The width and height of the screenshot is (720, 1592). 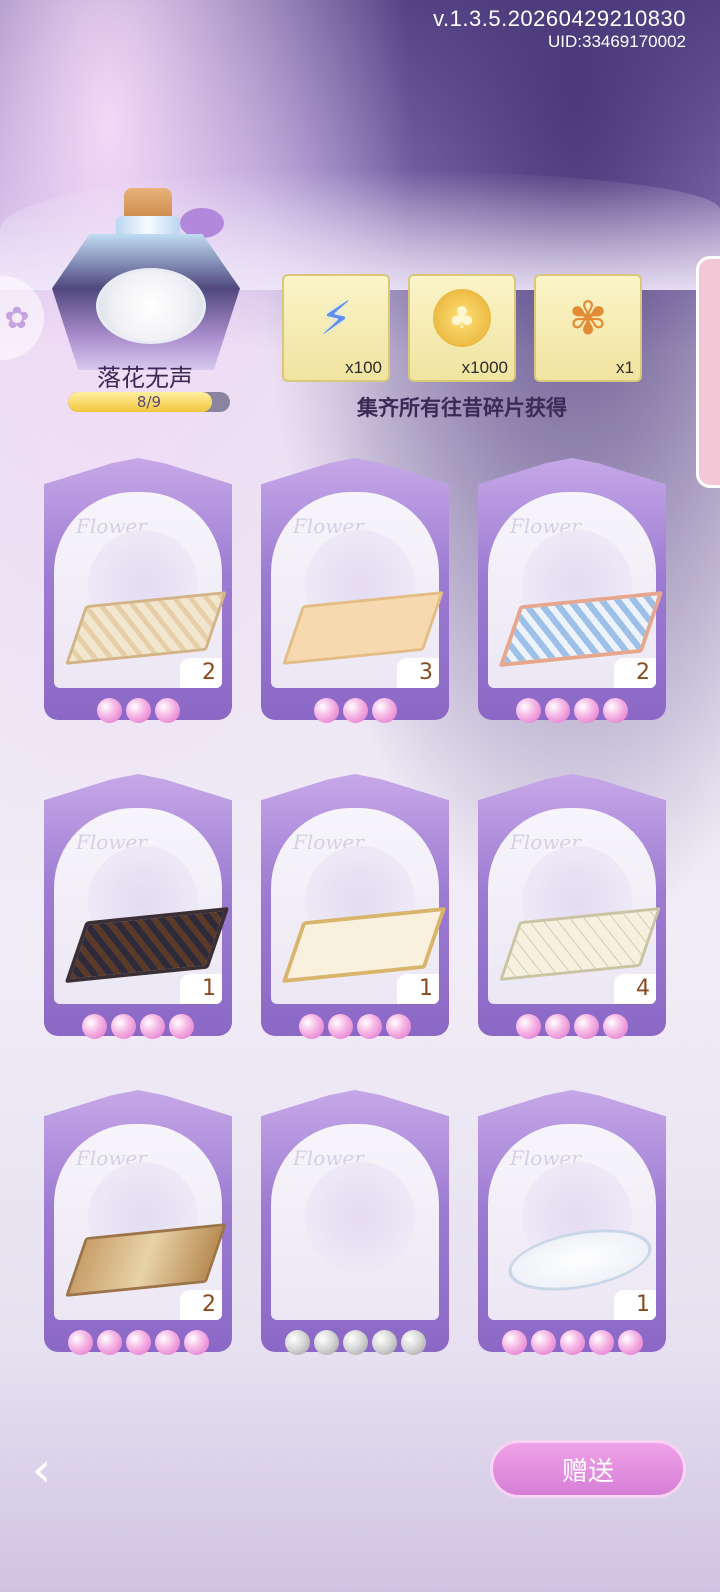 What do you see at coordinates (58, 1470) in the screenshot?
I see `back-button: ‹` at bounding box center [58, 1470].